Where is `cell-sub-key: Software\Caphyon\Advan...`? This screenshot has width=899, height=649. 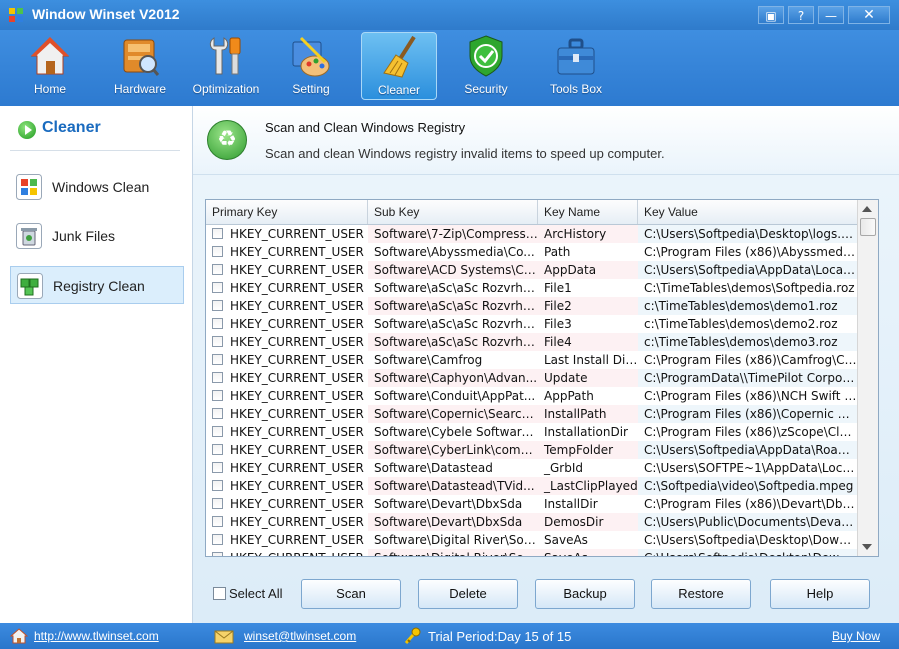 cell-sub-key: Software\Caphyon\Advan... is located at coordinates (453, 378).